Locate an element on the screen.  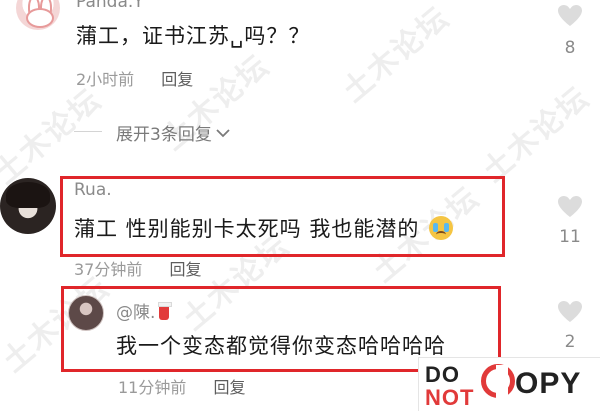
comment-meta: 37分钟前 回复 is located at coordinates (137, 268).